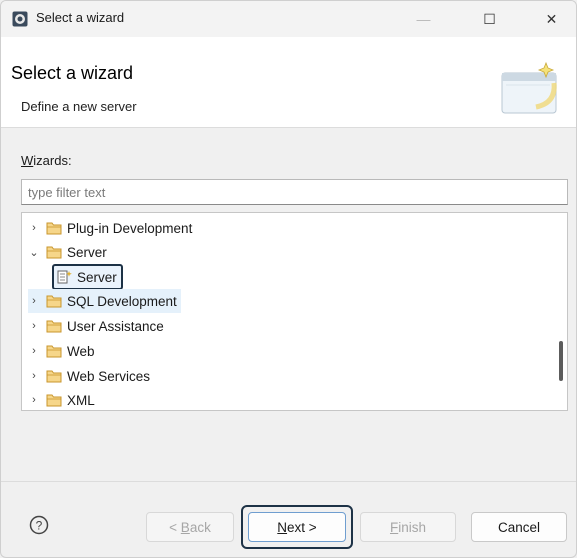 Image resolution: width=577 pixels, height=558 pixels. Describe the element at coordinates (81, 400) in the screenshot. I see `tree-item-label: XML` at that location.